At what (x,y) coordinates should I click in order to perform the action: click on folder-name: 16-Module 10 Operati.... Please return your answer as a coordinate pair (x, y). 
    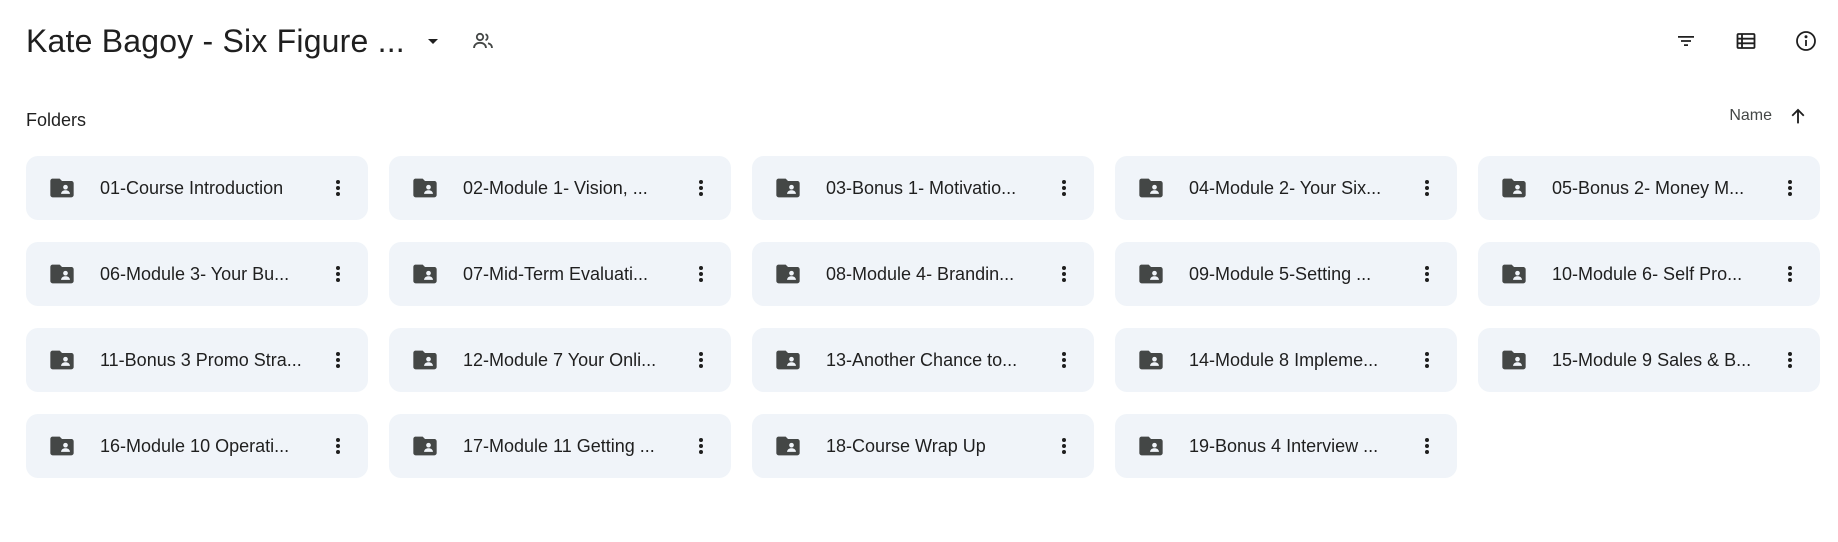
    Looking at the image, I should click on (195, 445).